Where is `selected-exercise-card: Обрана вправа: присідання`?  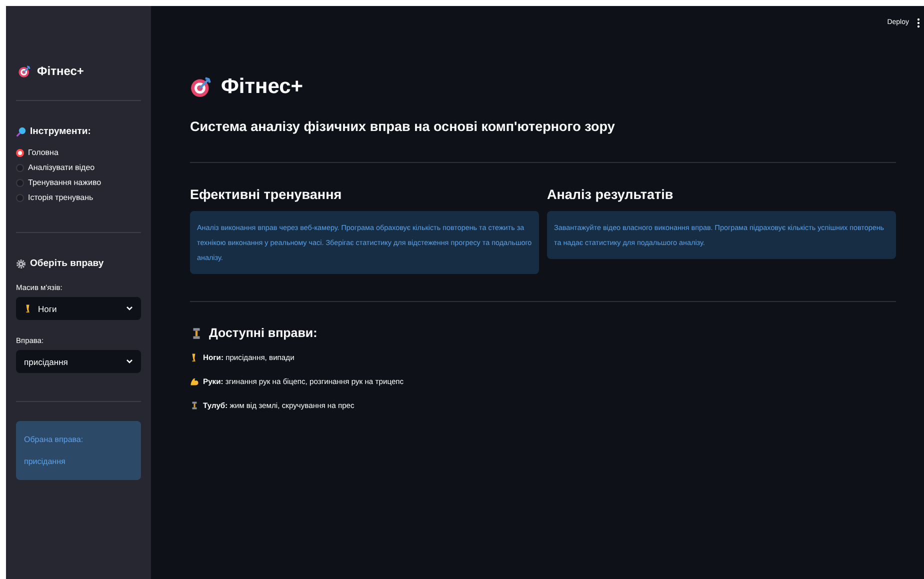 selected-exercise-card: Обрана вправа: присідання is located at coordinates (78, 450).